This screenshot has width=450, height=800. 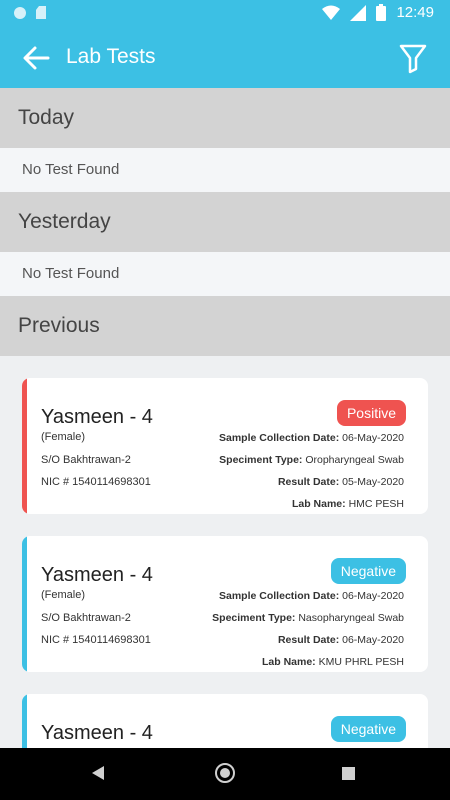 What do you see at coordinates (225, 721) in the screenshot?
I see `lab-test-card: Yasmeen - 4 Negative` at bounding box center [225, 721].